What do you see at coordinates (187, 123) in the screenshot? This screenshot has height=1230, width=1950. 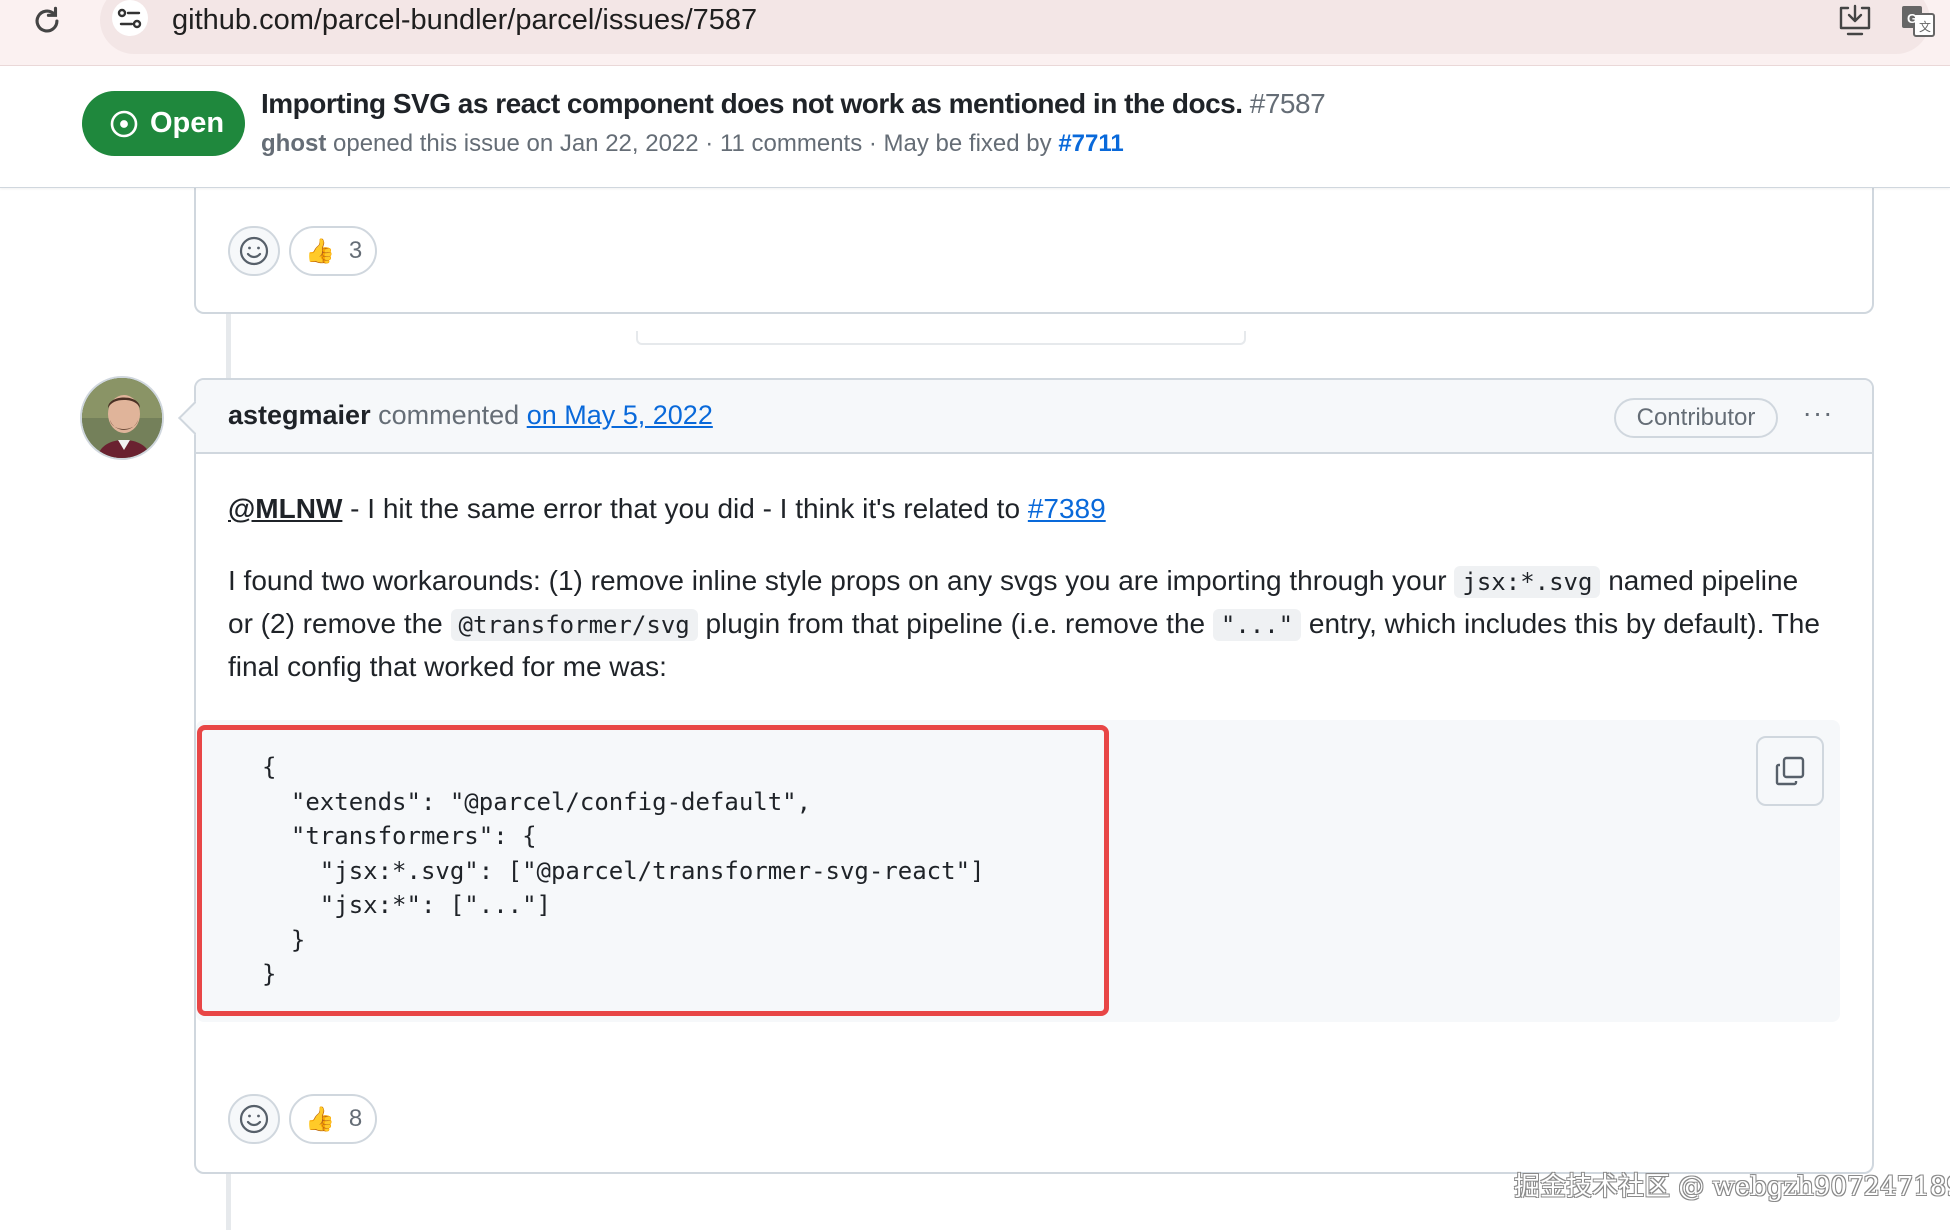 I see `issue-state-label: Open` at bounding box center [187, 123].